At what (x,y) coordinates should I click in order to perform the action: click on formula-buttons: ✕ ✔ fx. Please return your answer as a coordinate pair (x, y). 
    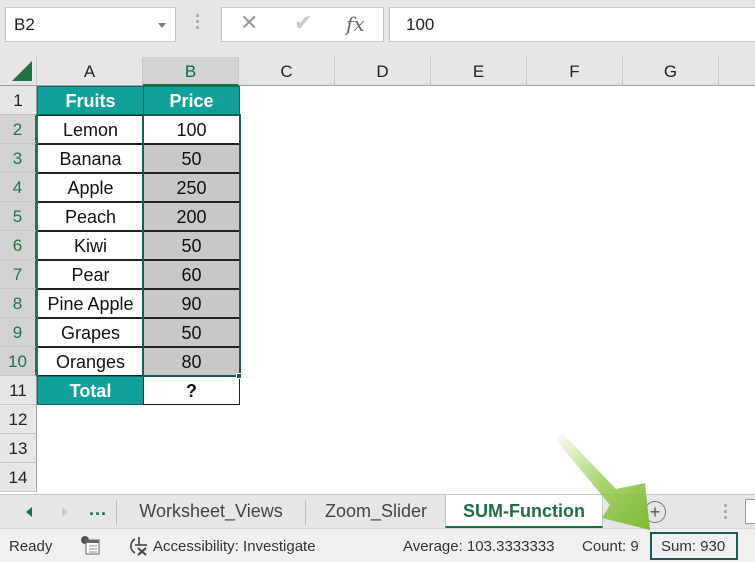
    Looking at the image, I should click on (302, 24).